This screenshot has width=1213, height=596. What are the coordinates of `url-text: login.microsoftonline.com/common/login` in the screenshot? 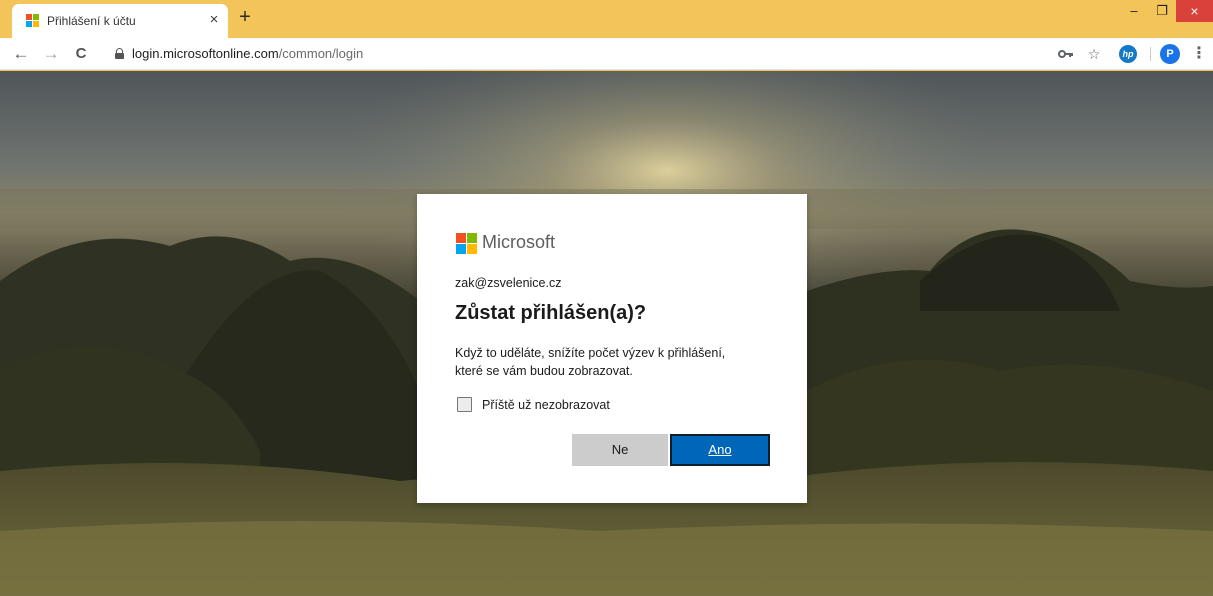 It's located at (247, 53).